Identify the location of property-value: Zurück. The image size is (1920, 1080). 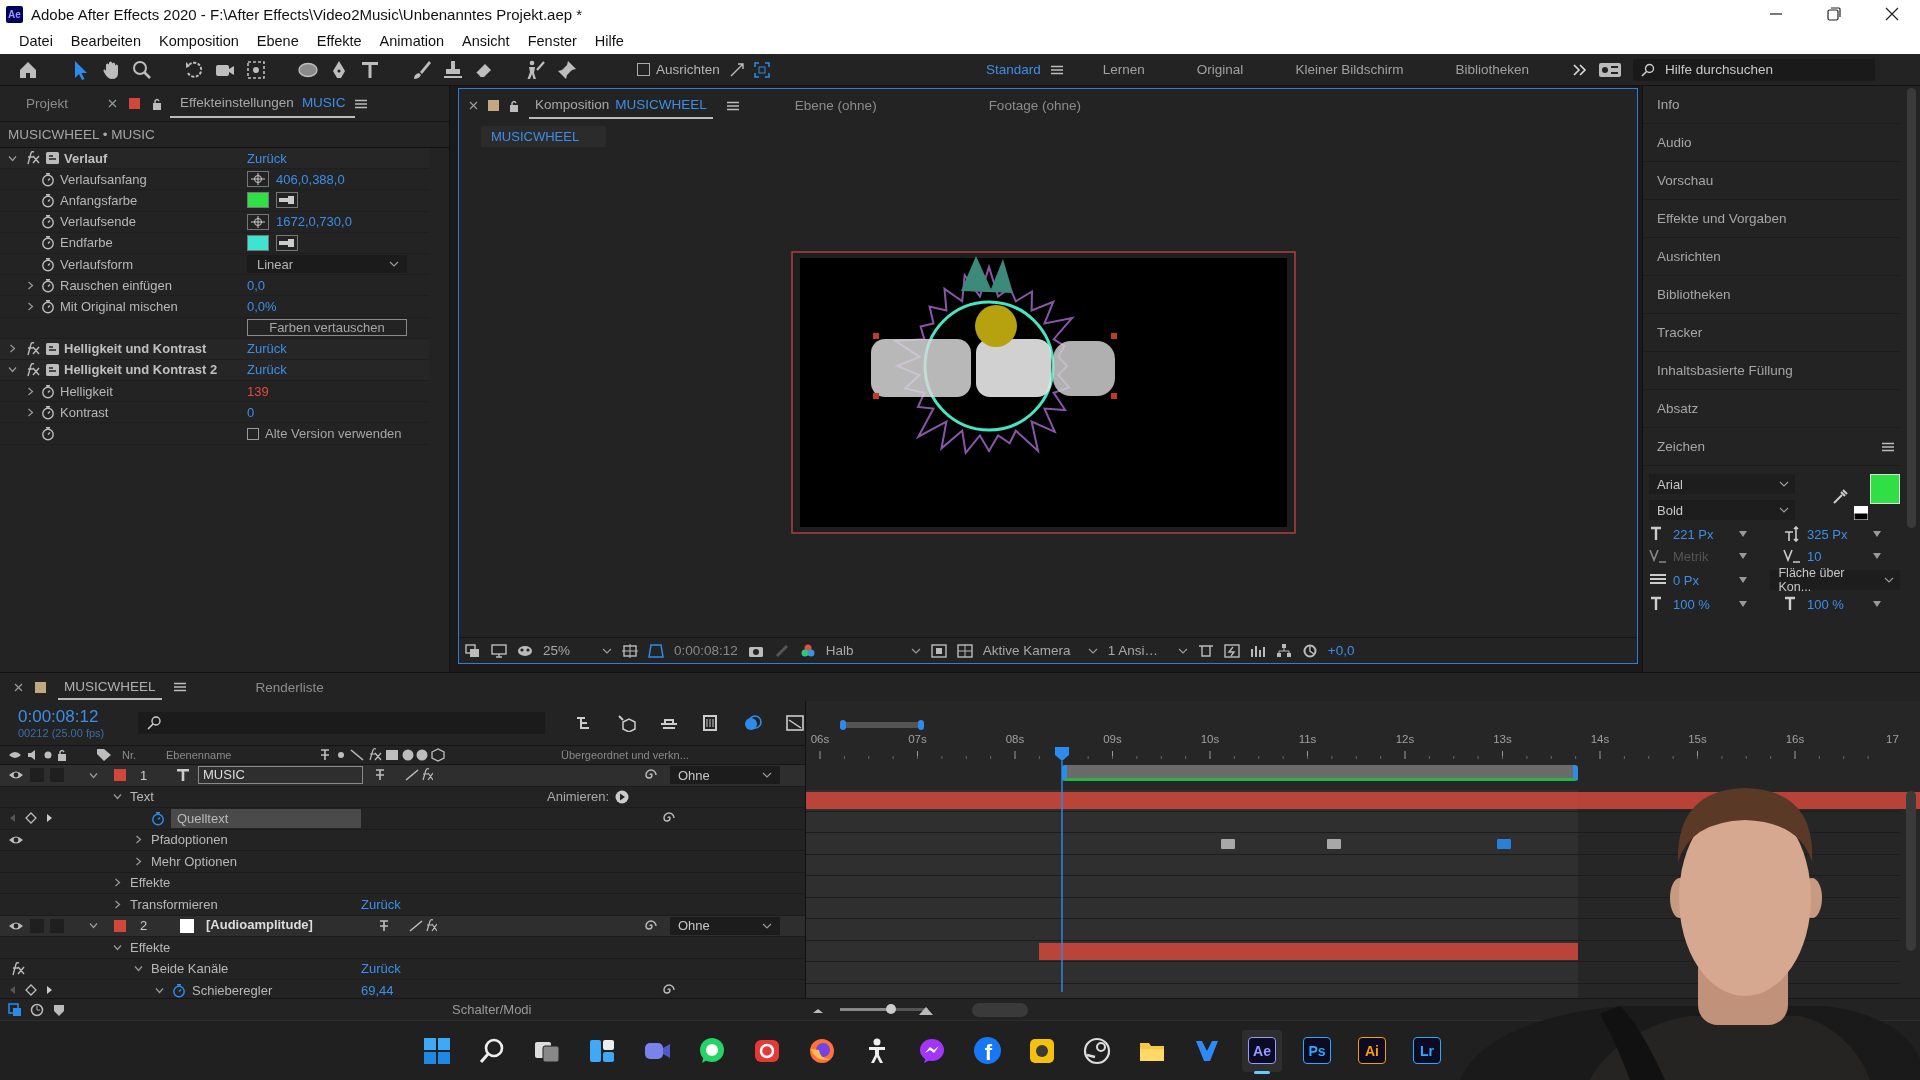
(381, 904).